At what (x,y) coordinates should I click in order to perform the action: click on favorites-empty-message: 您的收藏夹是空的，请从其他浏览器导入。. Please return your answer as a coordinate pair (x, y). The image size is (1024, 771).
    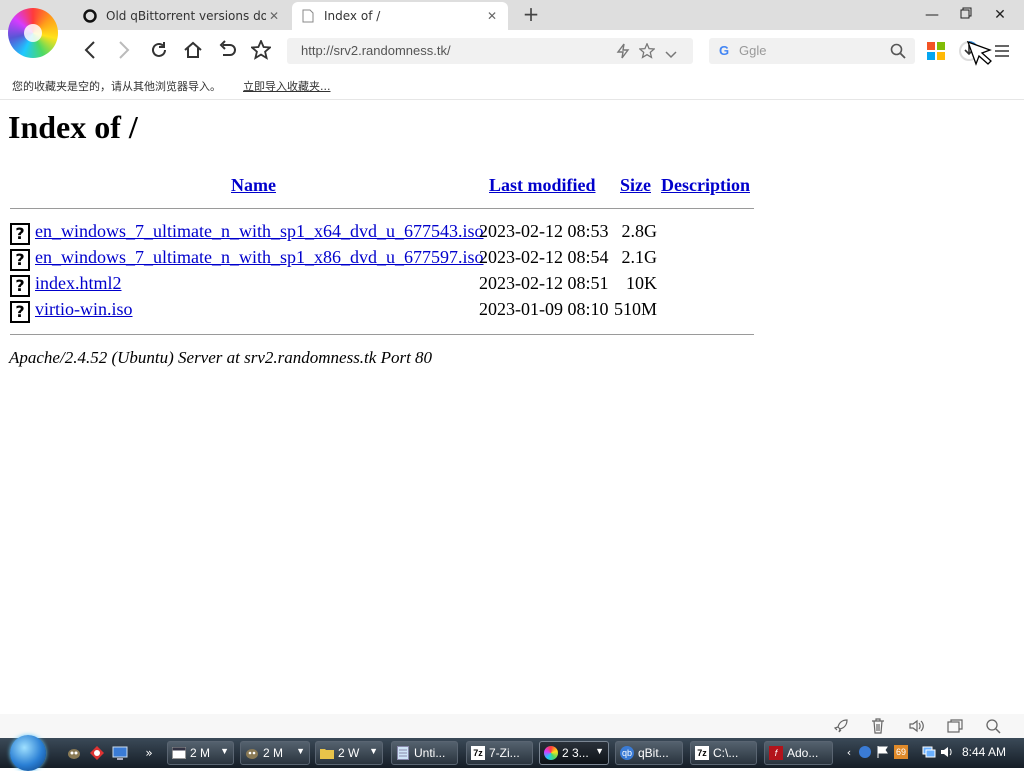
    Looking at the image, I should click on (116, 86).